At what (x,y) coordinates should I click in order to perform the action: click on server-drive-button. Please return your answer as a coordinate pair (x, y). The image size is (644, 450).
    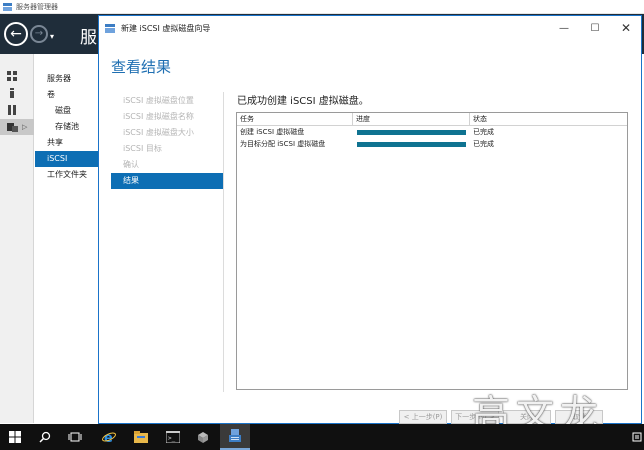
    Looking at the image, I should click on (203, 437).